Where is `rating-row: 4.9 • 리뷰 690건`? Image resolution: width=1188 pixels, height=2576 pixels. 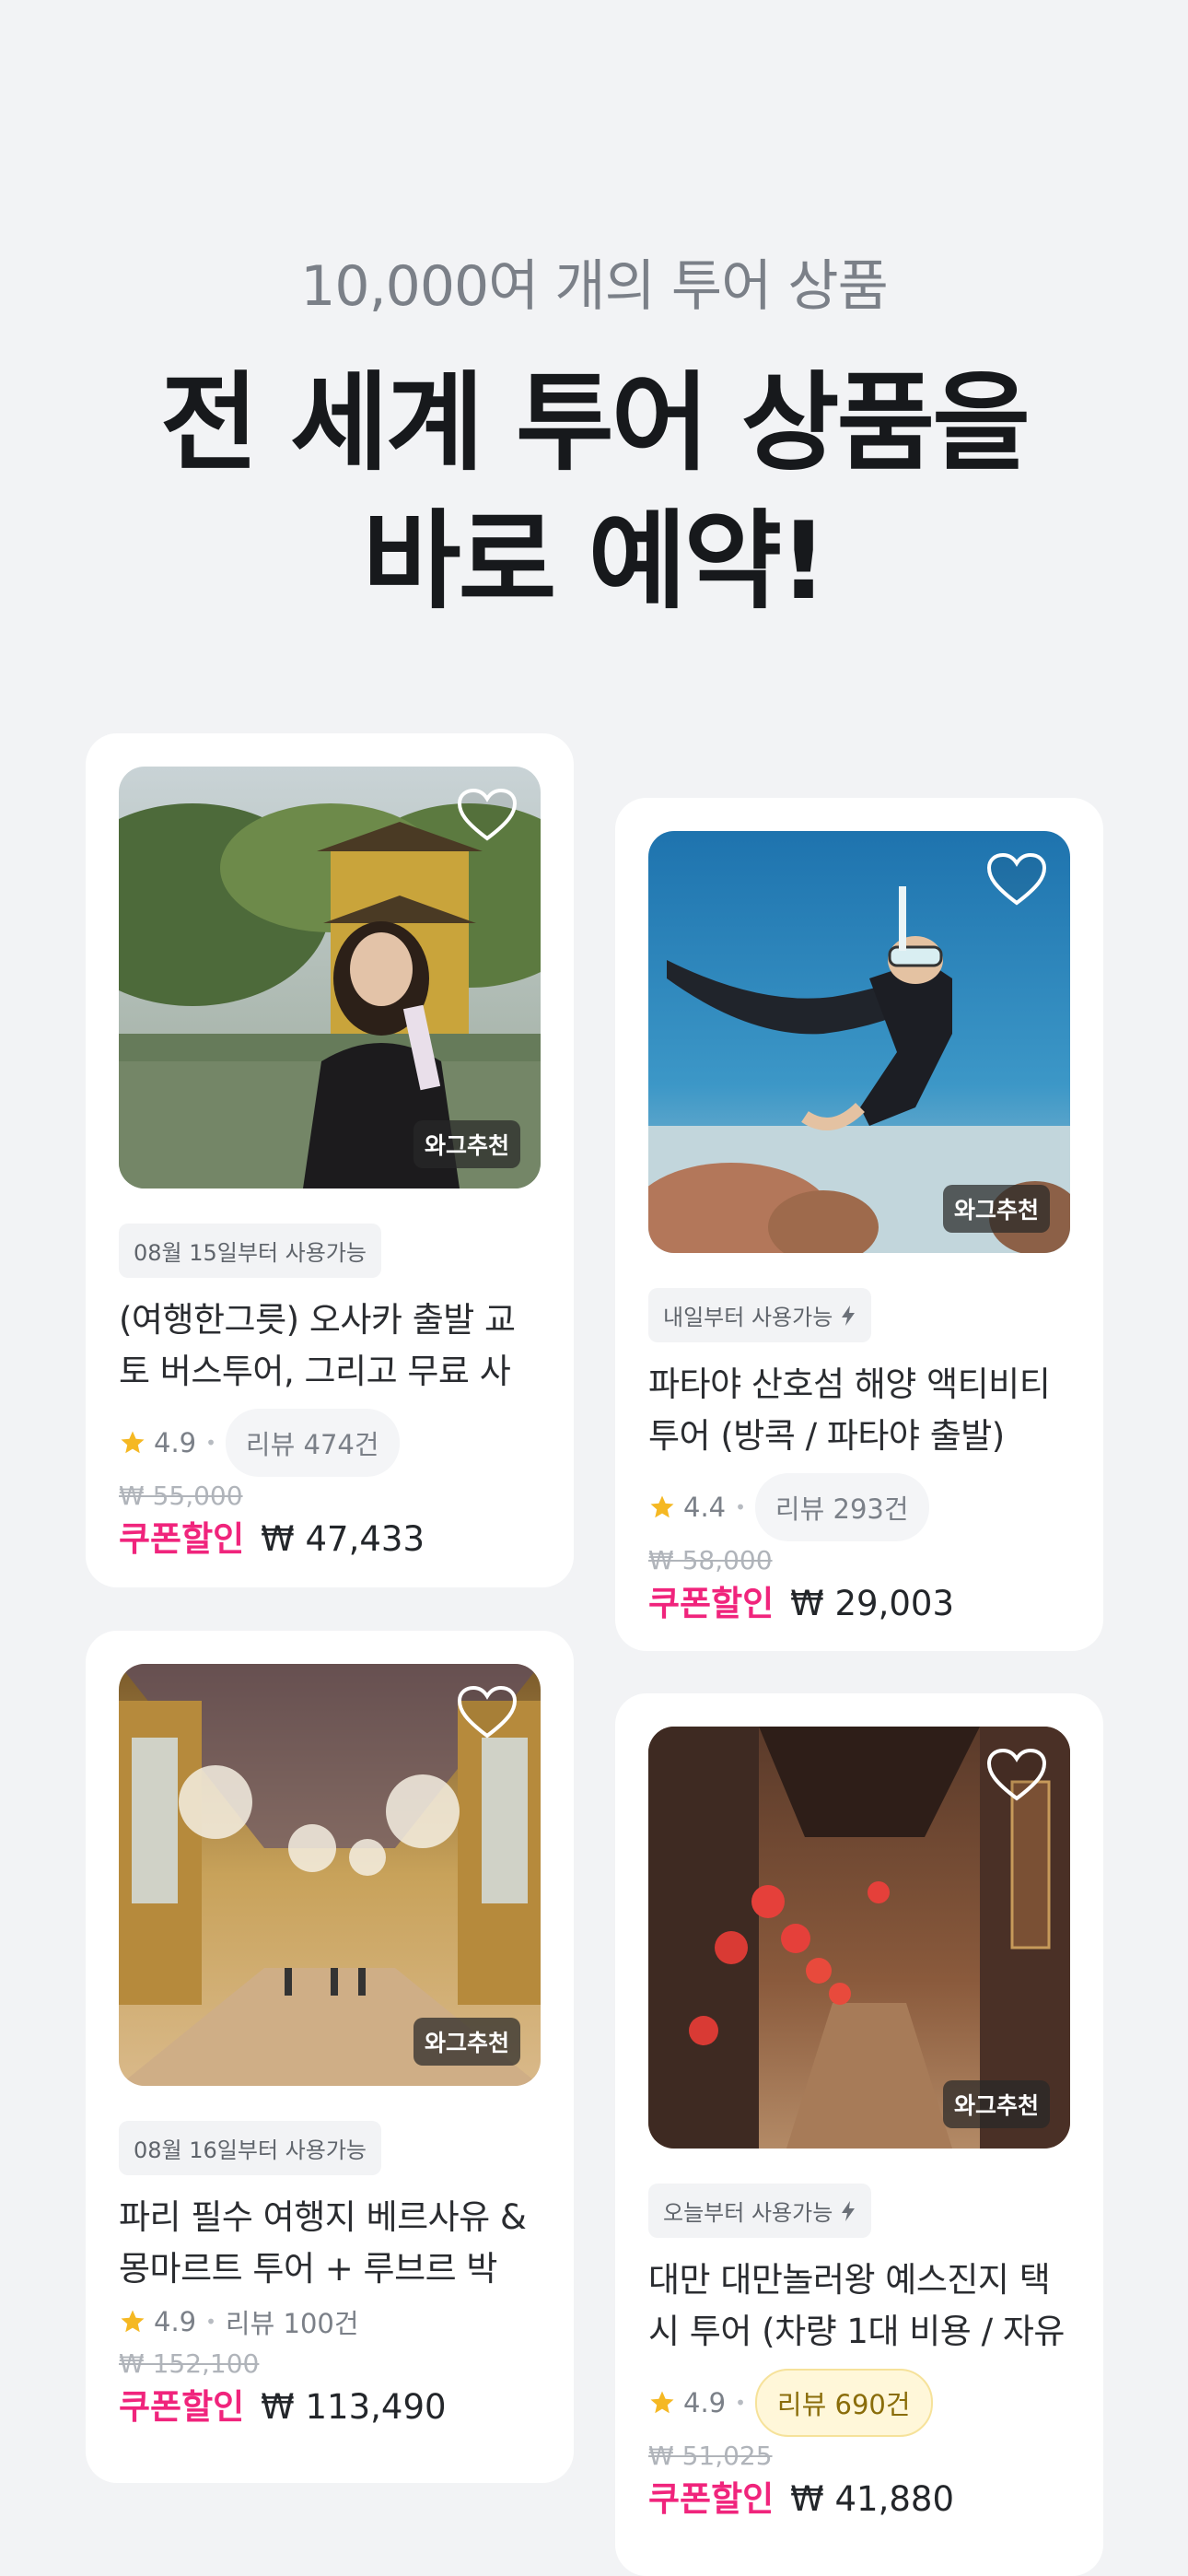 rating-row: 4.9 • 리뷰 690건 is located at coordinates (859, 2403).